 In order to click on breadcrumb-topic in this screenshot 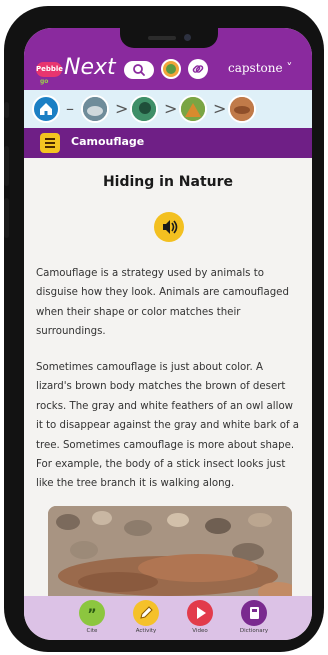, I will do `click(193, 109)`.